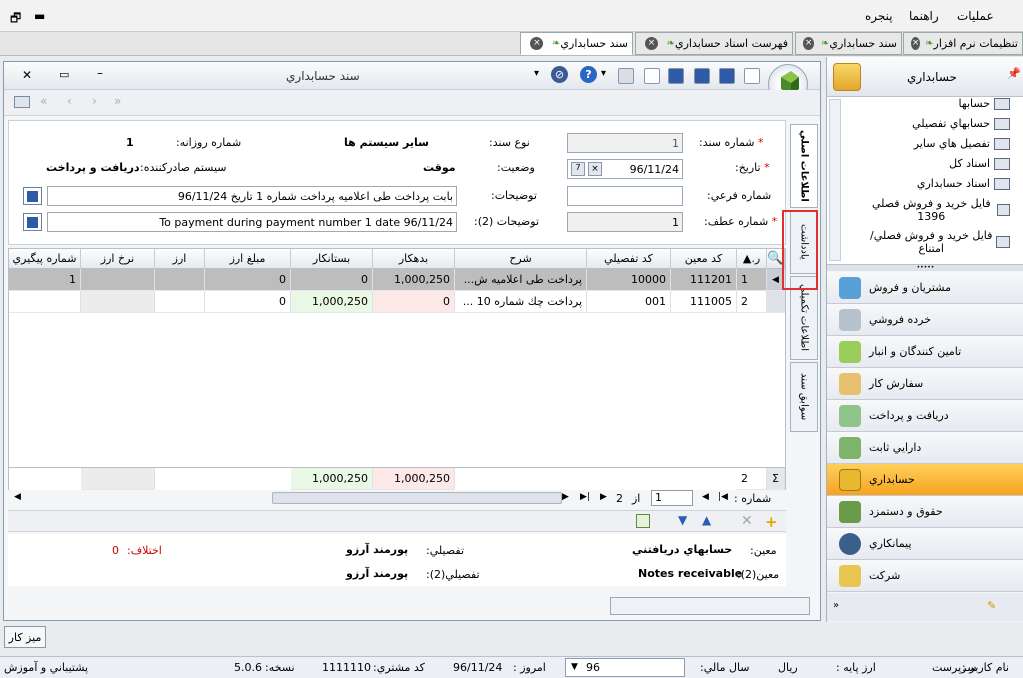 The image size is (1023, 678). Describe the element at coordinates (32, 222) in the screenshot. I see `save-description2-icon` at that location.